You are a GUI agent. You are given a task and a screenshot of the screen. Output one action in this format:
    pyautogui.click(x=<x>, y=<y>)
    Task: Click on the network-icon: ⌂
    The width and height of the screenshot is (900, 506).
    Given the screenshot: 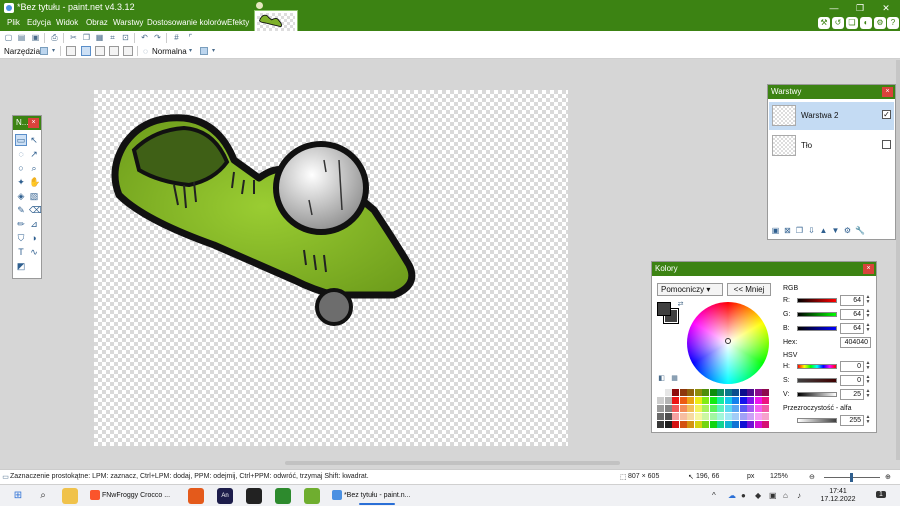 What is the action you would take?
    pyautogui.click(x=785, y=495)
    